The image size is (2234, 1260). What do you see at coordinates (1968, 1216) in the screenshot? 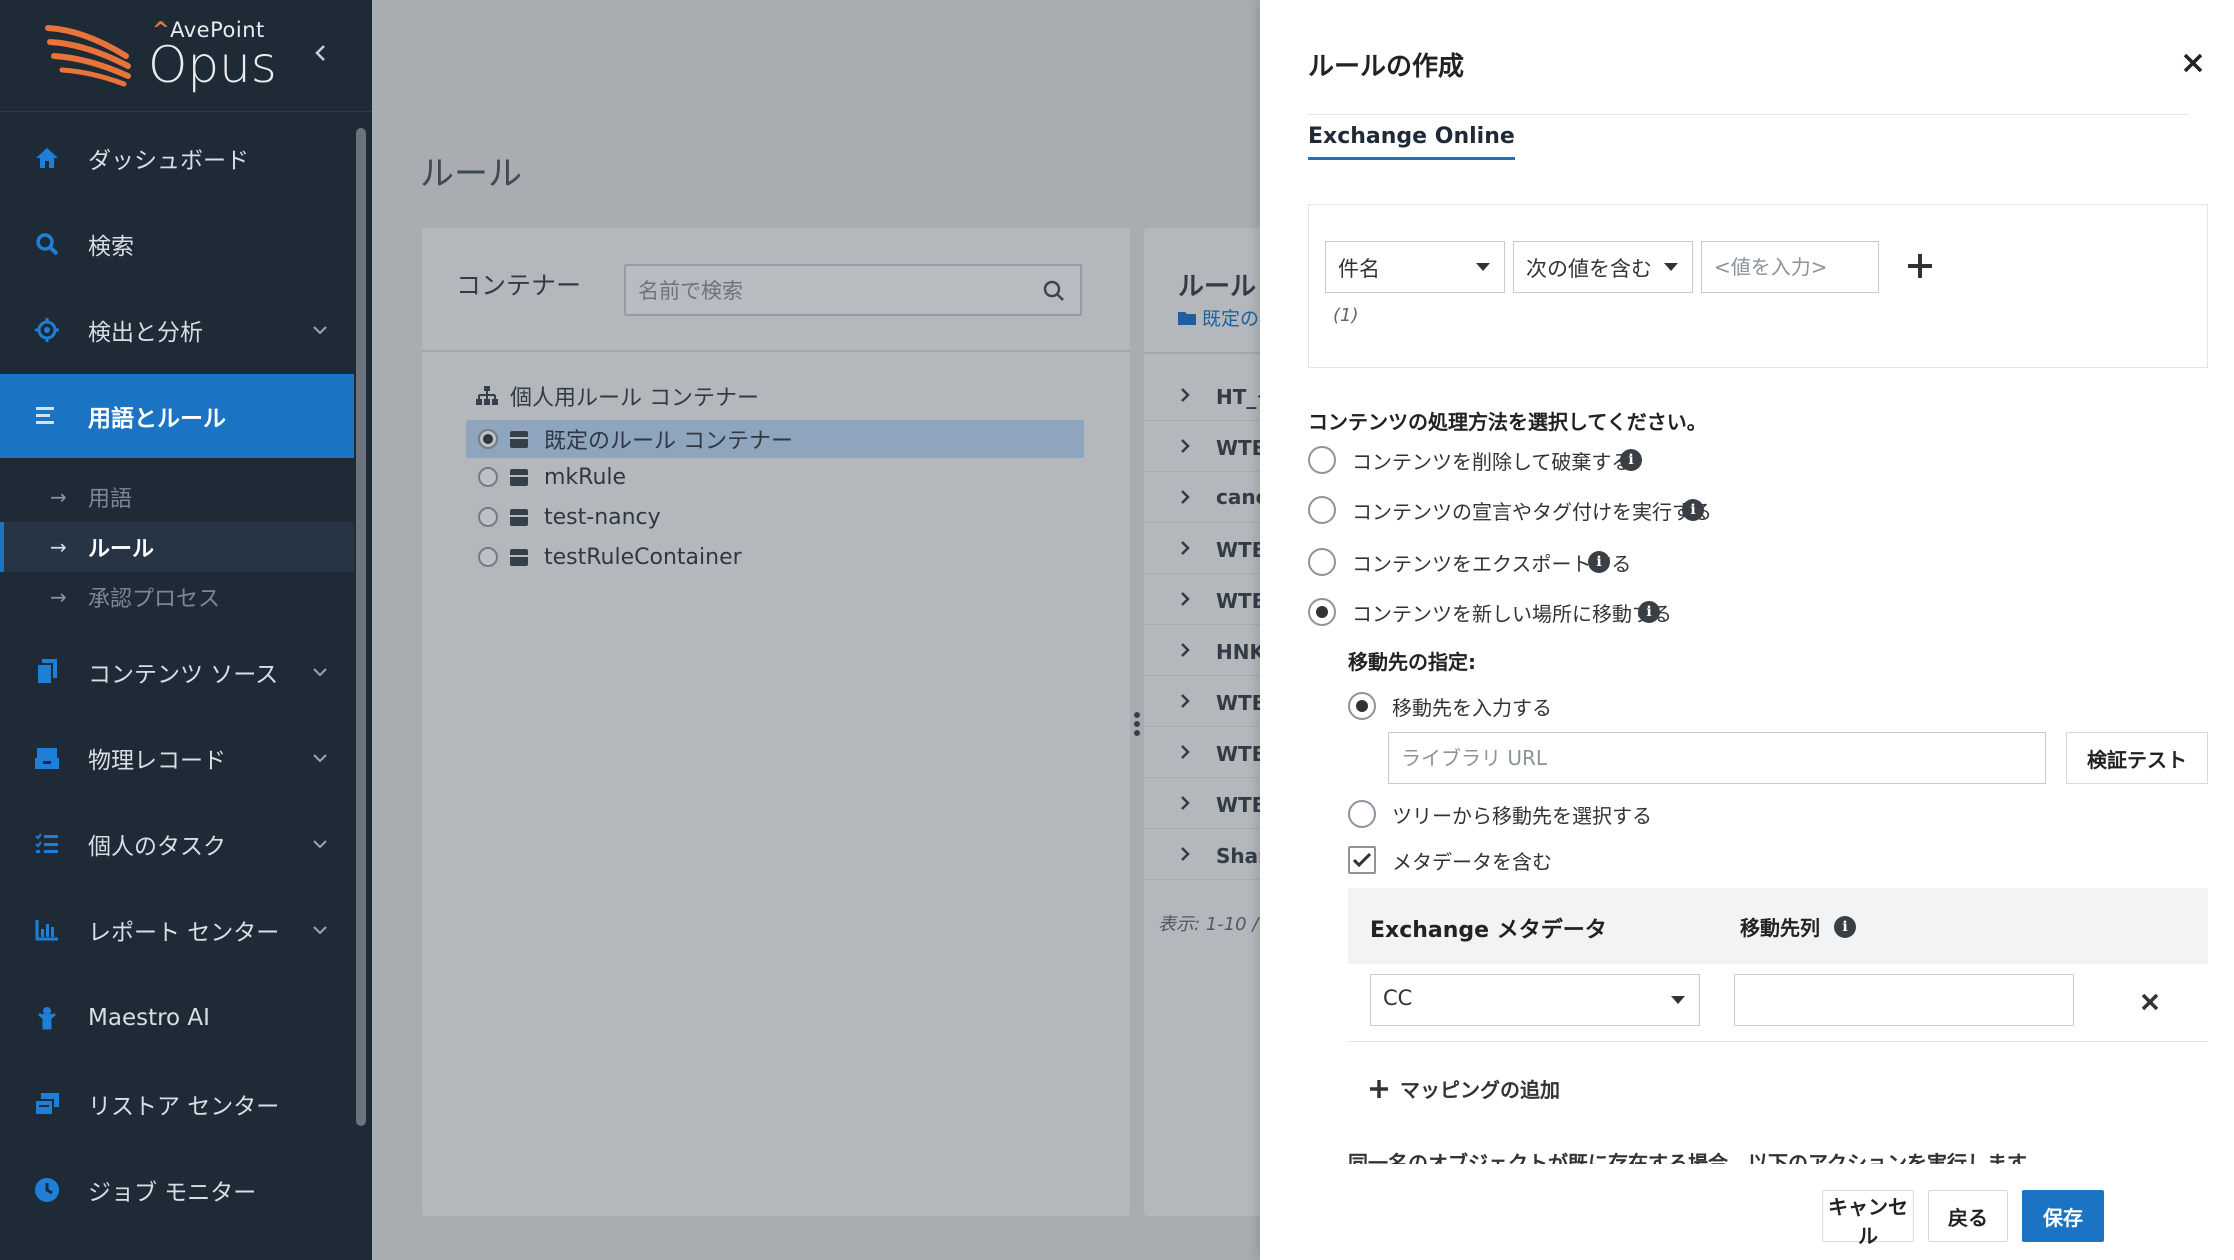
I see `back-button: 戻る` at bounding box center [1968, 1216].